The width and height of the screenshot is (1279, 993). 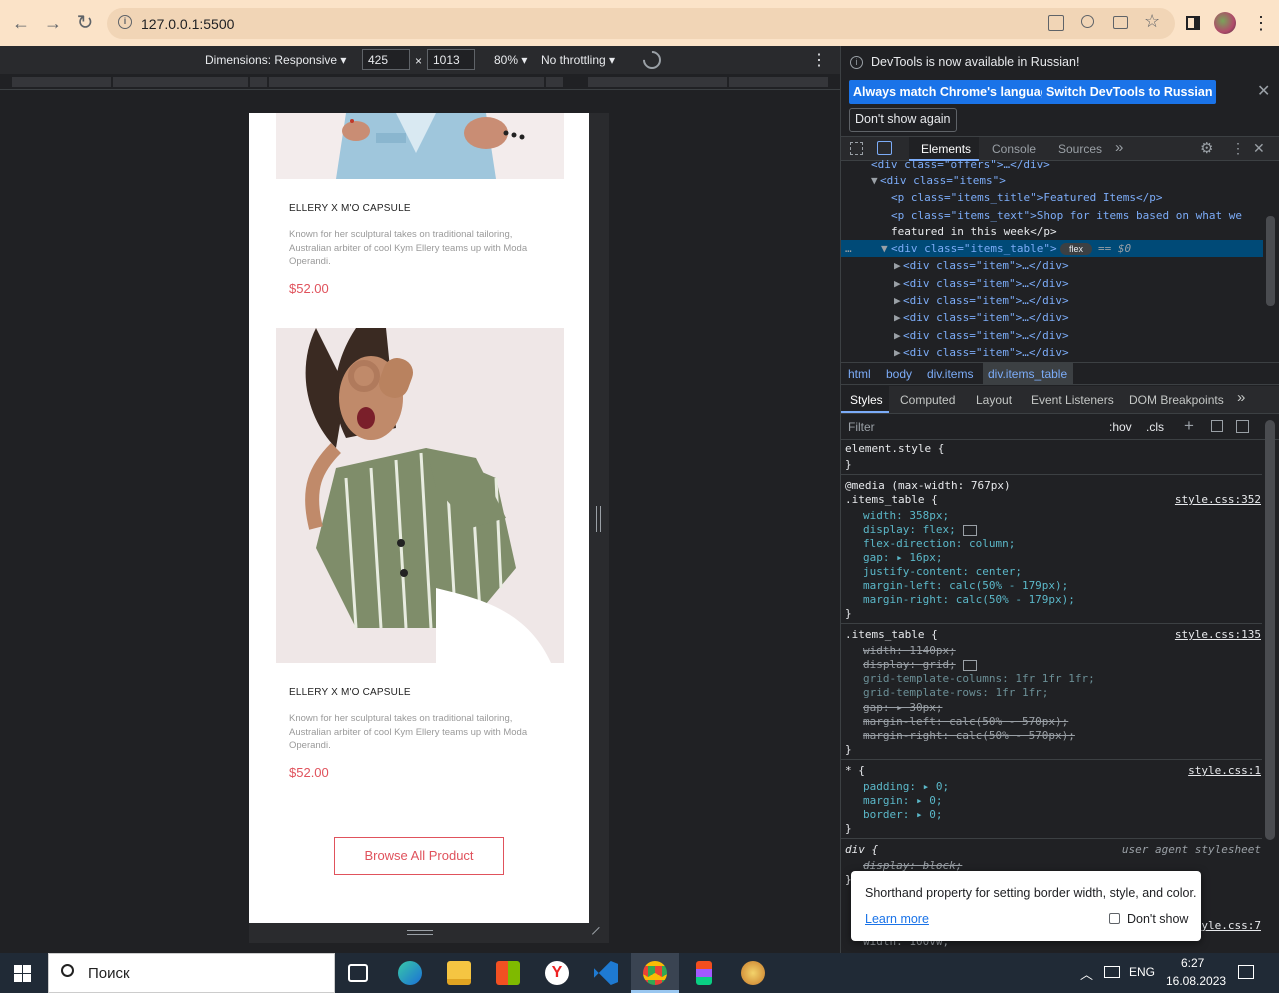 What do you see at coordinates (902, 557) in the screenshot?
I see `css-declaration: gap: ▸ 16px;` at bounding box center [902, 557].